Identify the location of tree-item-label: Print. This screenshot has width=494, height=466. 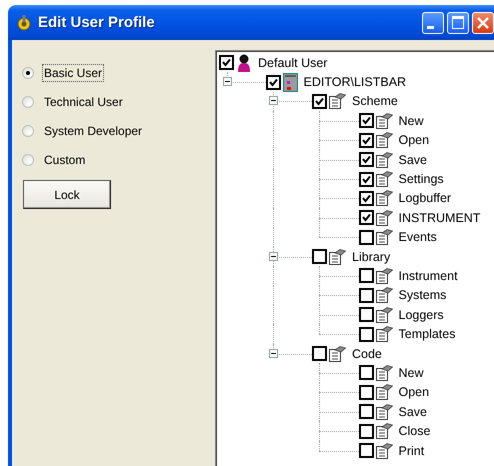
(411, 451).